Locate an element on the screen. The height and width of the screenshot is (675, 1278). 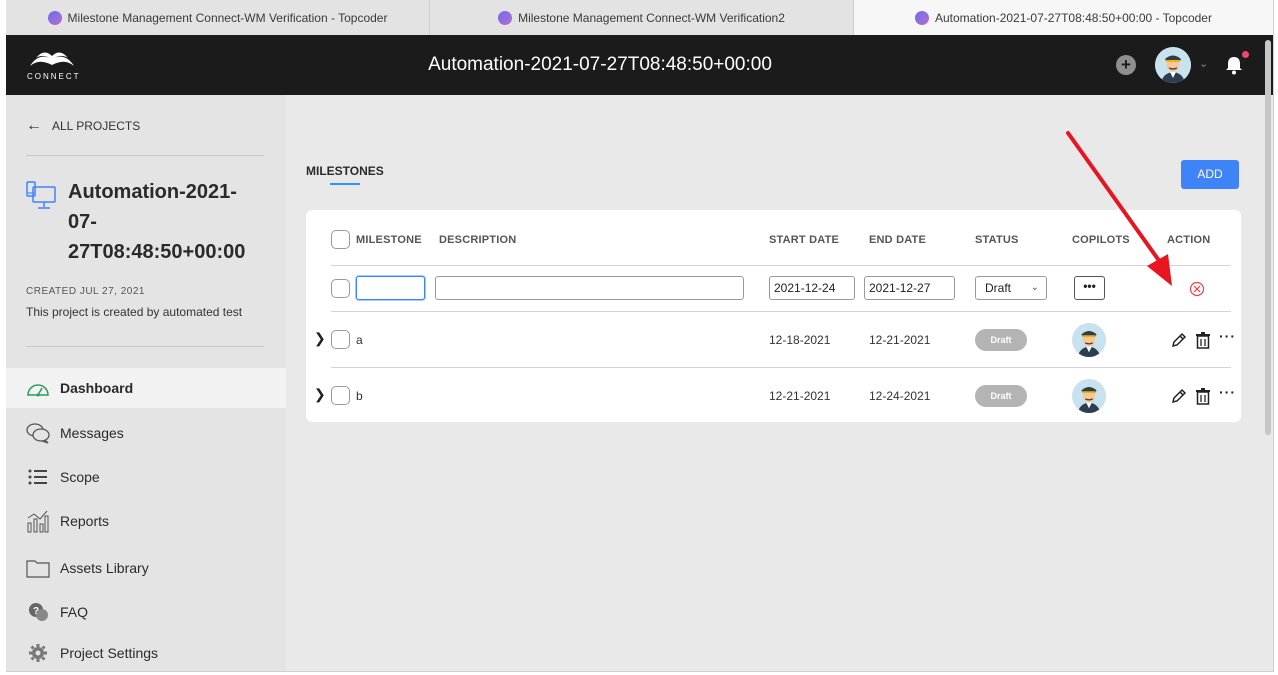
start-date-input: 2021-12-24 is located at coordinates (812, 288).